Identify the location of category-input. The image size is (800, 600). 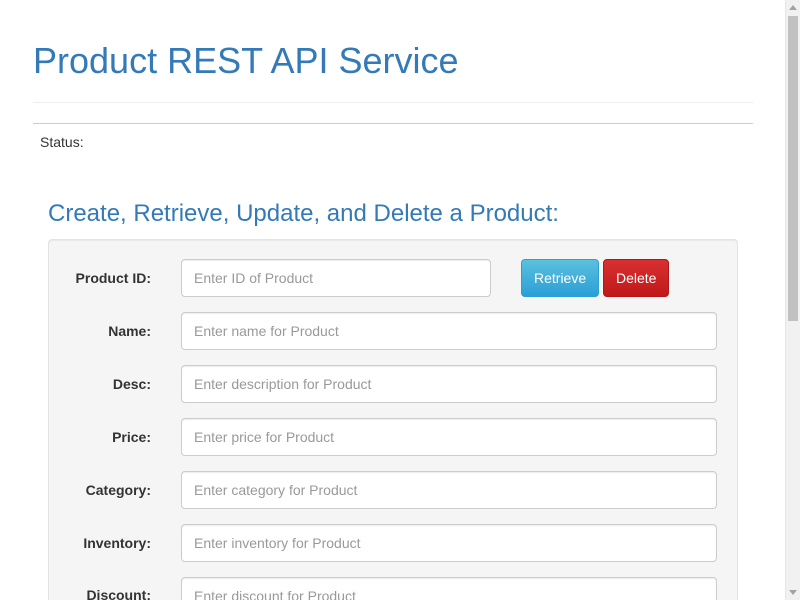
(449, 490).